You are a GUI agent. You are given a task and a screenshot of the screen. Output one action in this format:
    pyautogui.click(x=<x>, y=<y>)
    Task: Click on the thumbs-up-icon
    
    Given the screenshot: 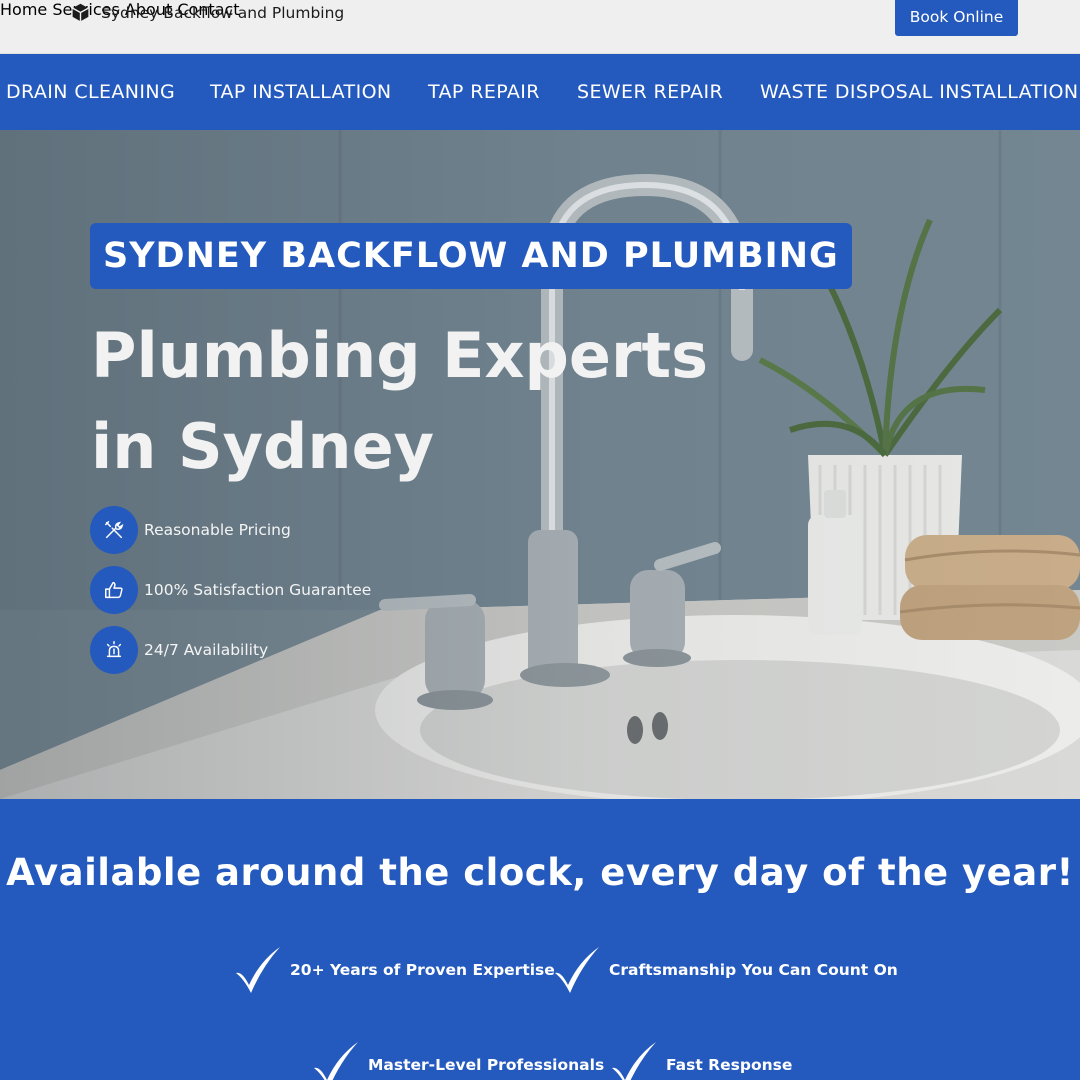 What is the action you would take?
    pyautogui.click(x=114, y=590)
    